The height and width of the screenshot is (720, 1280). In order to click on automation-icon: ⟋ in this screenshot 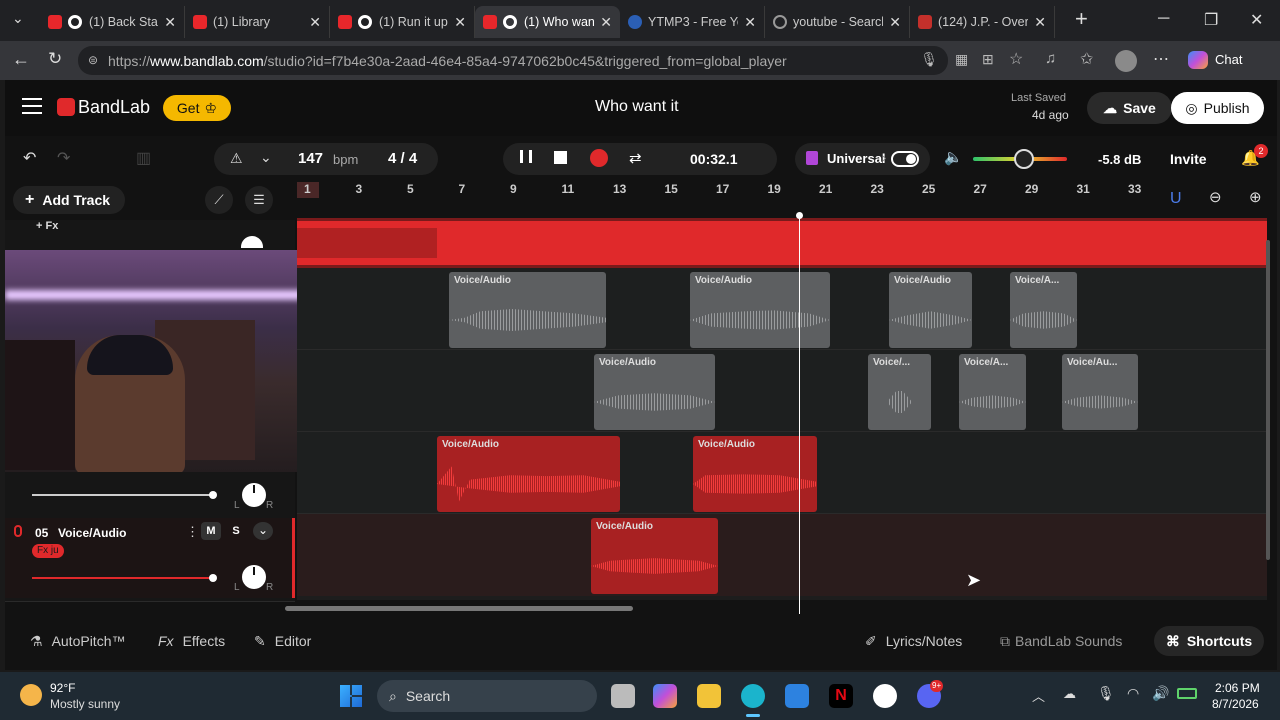, I will do `click(219, 200)`.